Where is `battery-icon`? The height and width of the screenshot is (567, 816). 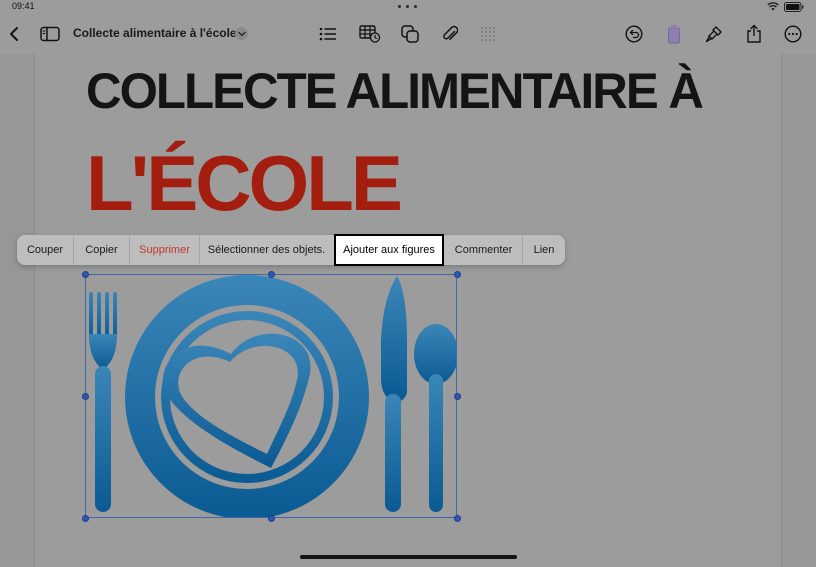
battery-icon is located at coordinates (794, 6).